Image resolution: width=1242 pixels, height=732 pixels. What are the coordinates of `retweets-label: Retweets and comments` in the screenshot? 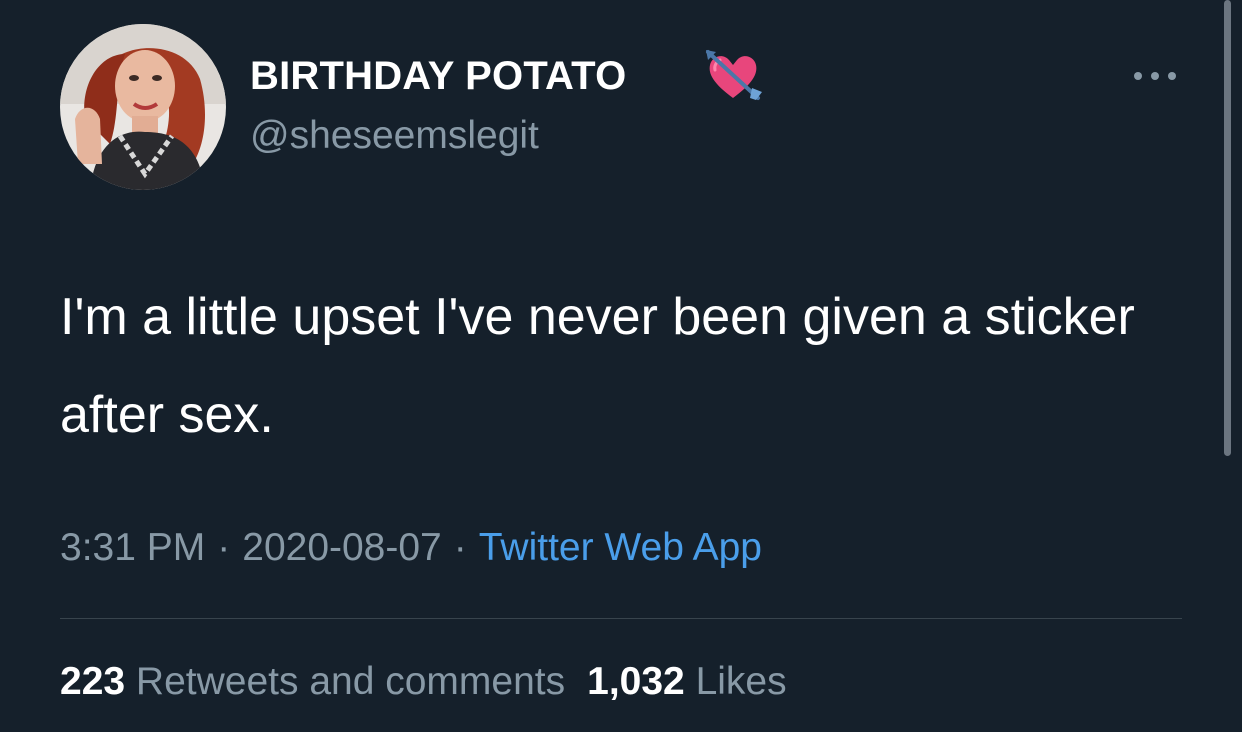 It's located at (350, 681).